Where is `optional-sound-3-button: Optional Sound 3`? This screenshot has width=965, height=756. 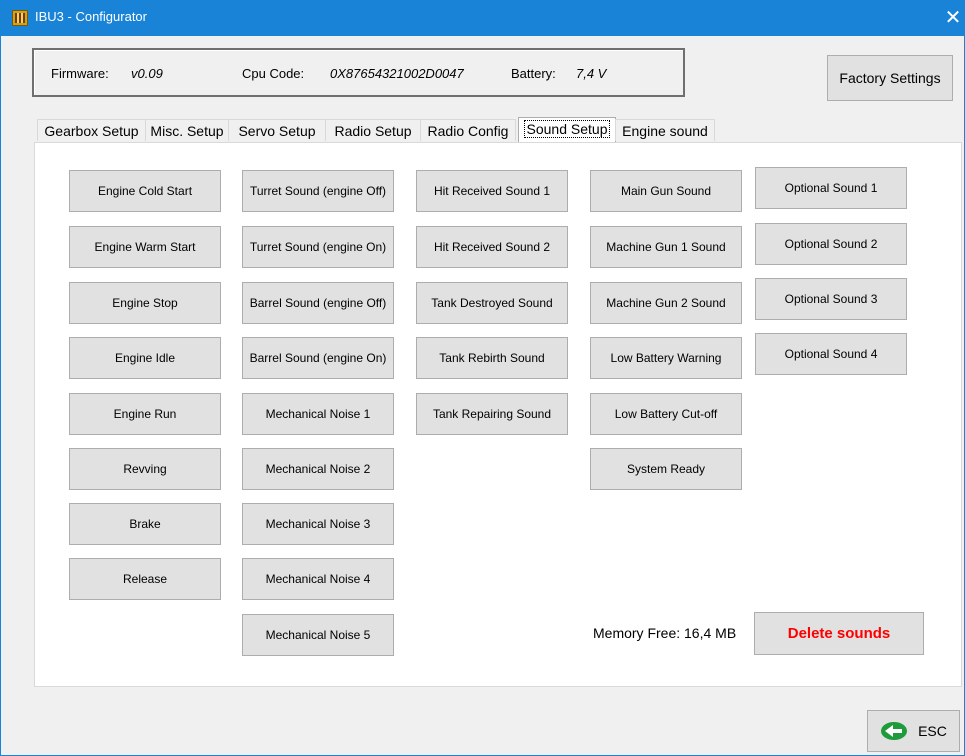 optional-sound-3-button: Optional Sound 3 is located at coordinates (831, 299).